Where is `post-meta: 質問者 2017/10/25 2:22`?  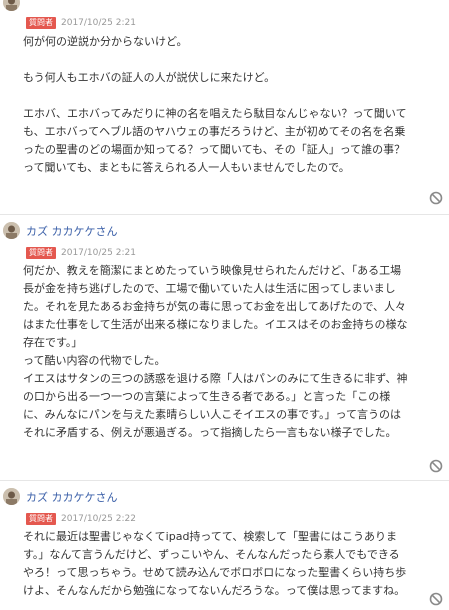
post-meta: 質問者 2017/10/25 2:22 is located at coordinates (81, 516).